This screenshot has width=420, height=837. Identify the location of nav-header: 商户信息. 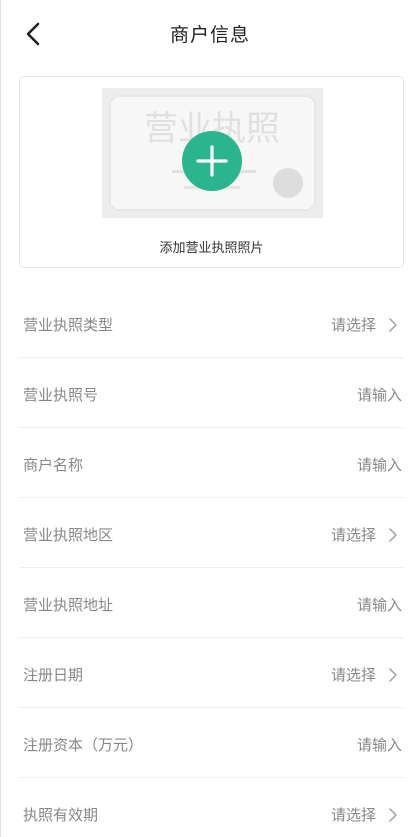
(210, 33).